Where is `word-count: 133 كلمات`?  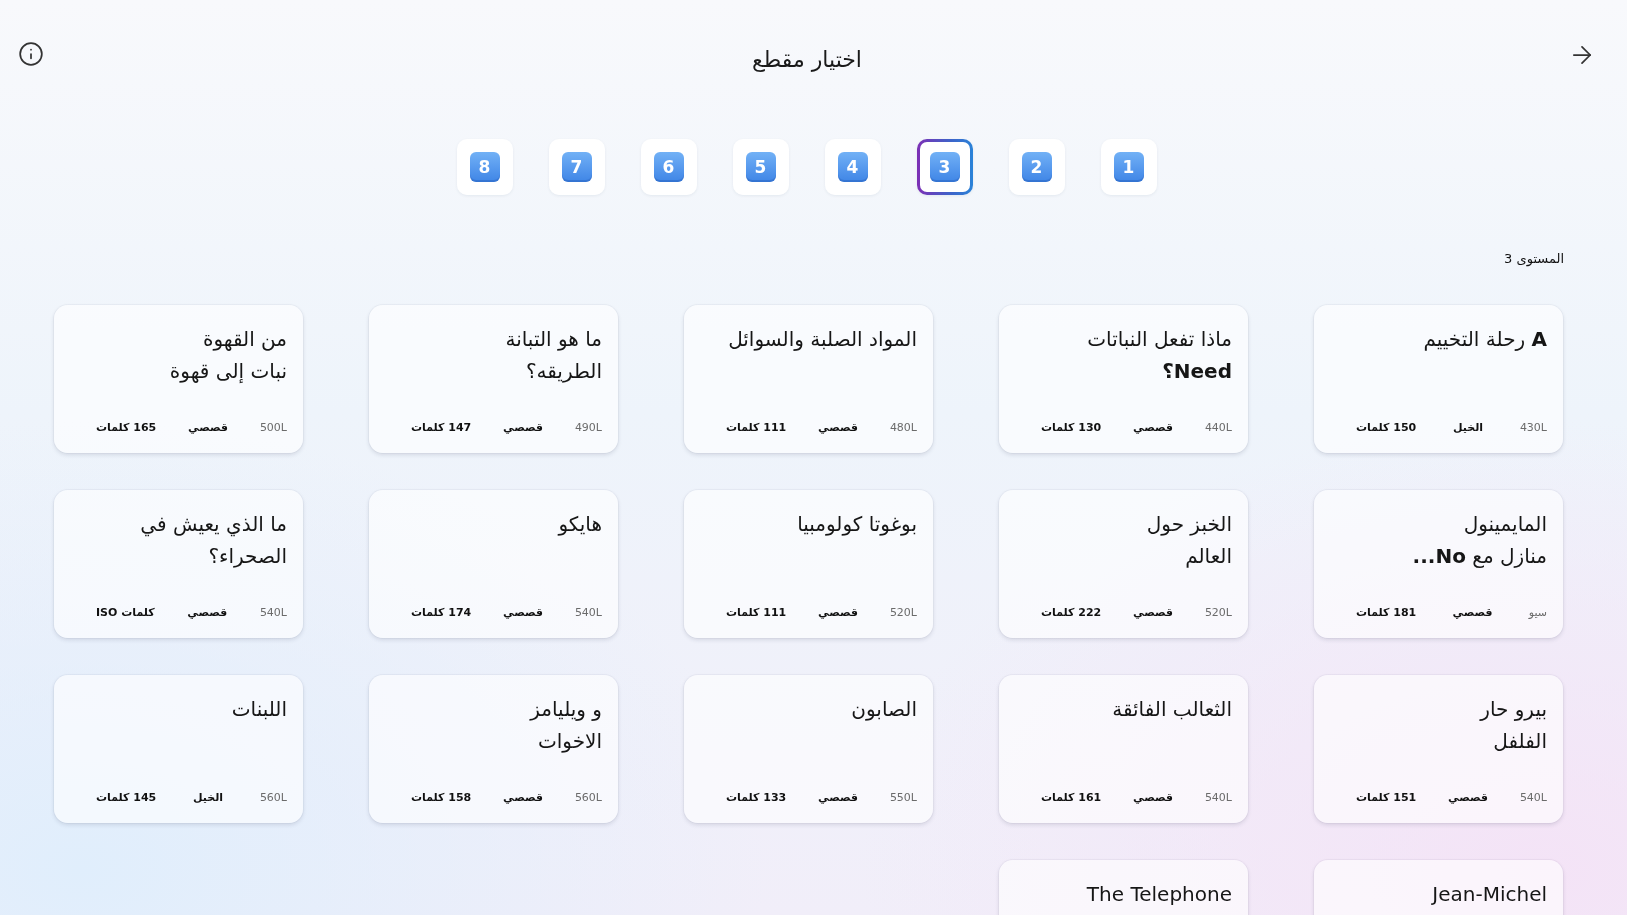
word-count: 133 كلمات is located at coordinates (756, 798).